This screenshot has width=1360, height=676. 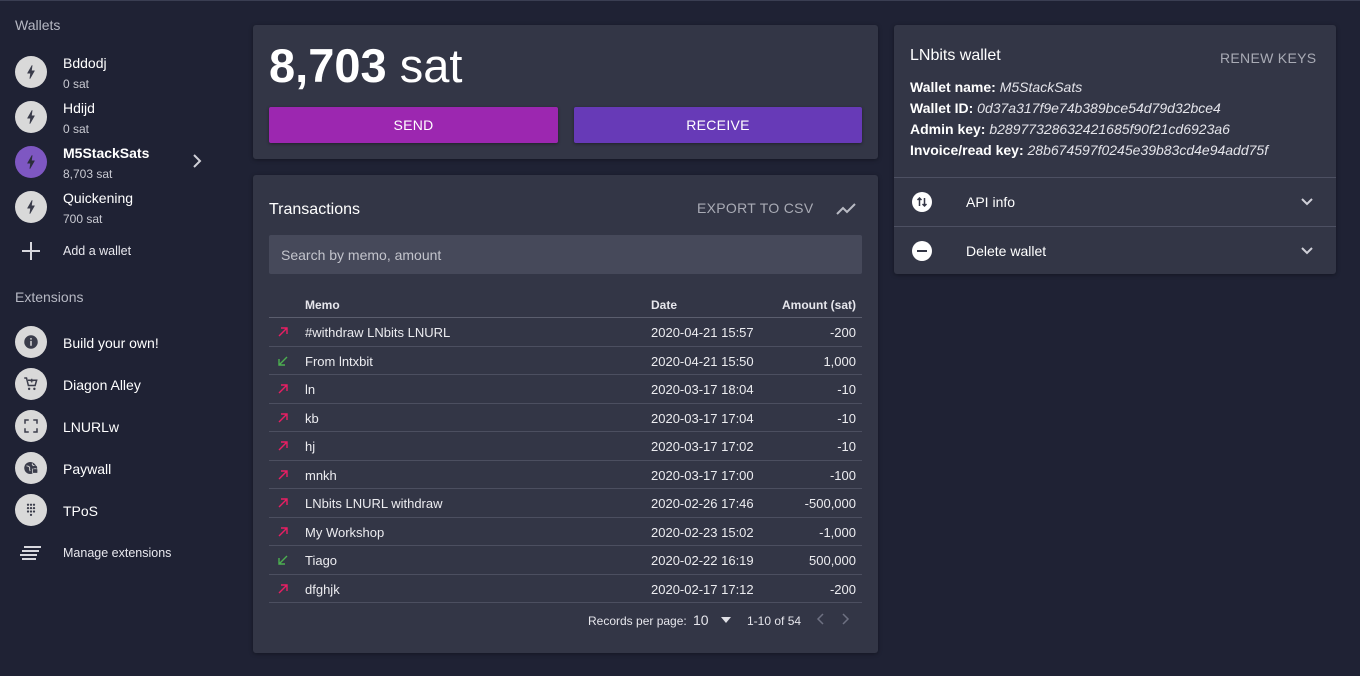 I want to click on column-header-amount: Amount (sat), so click(x=819, y=305).